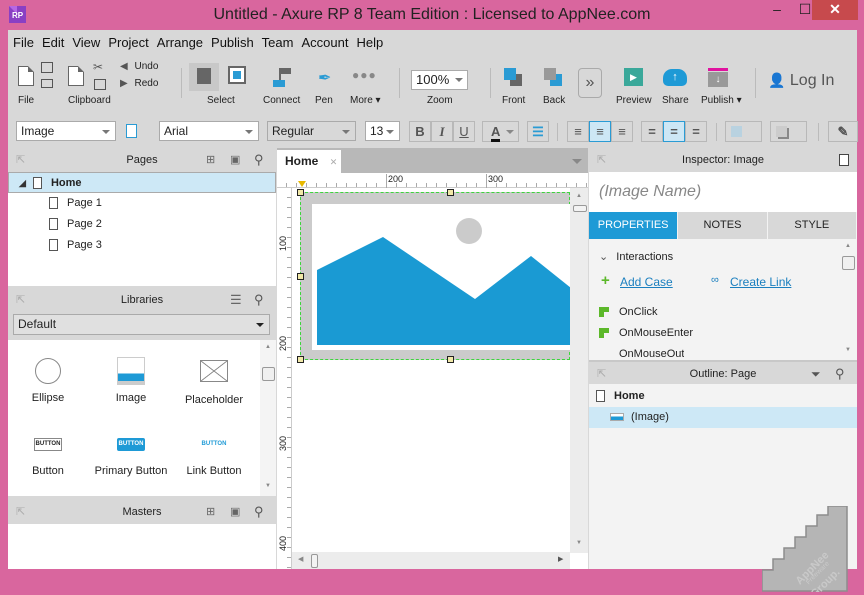  Describe the element at coordinates (812, 225) in the screenshot. I see `tab-style: STYLE` at that location.